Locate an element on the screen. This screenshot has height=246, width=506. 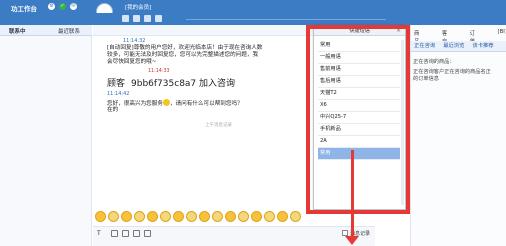
user-name: [我的会员] is located at coordinates (138, 8).